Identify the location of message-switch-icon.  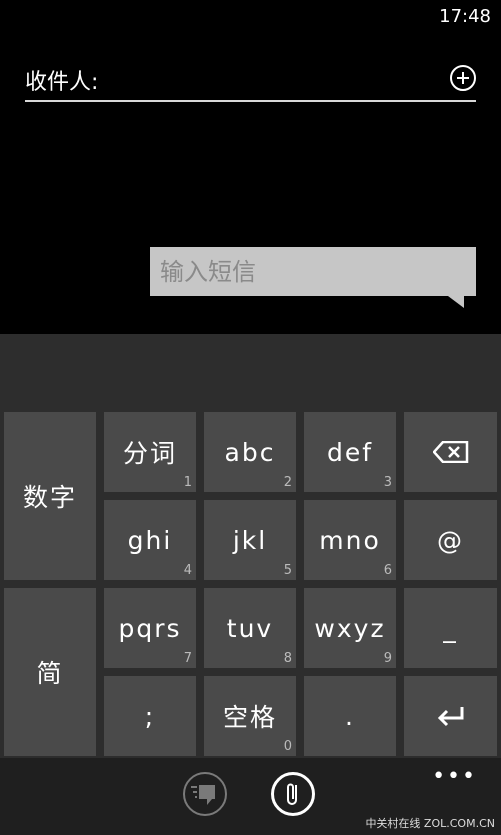
(203, 795).